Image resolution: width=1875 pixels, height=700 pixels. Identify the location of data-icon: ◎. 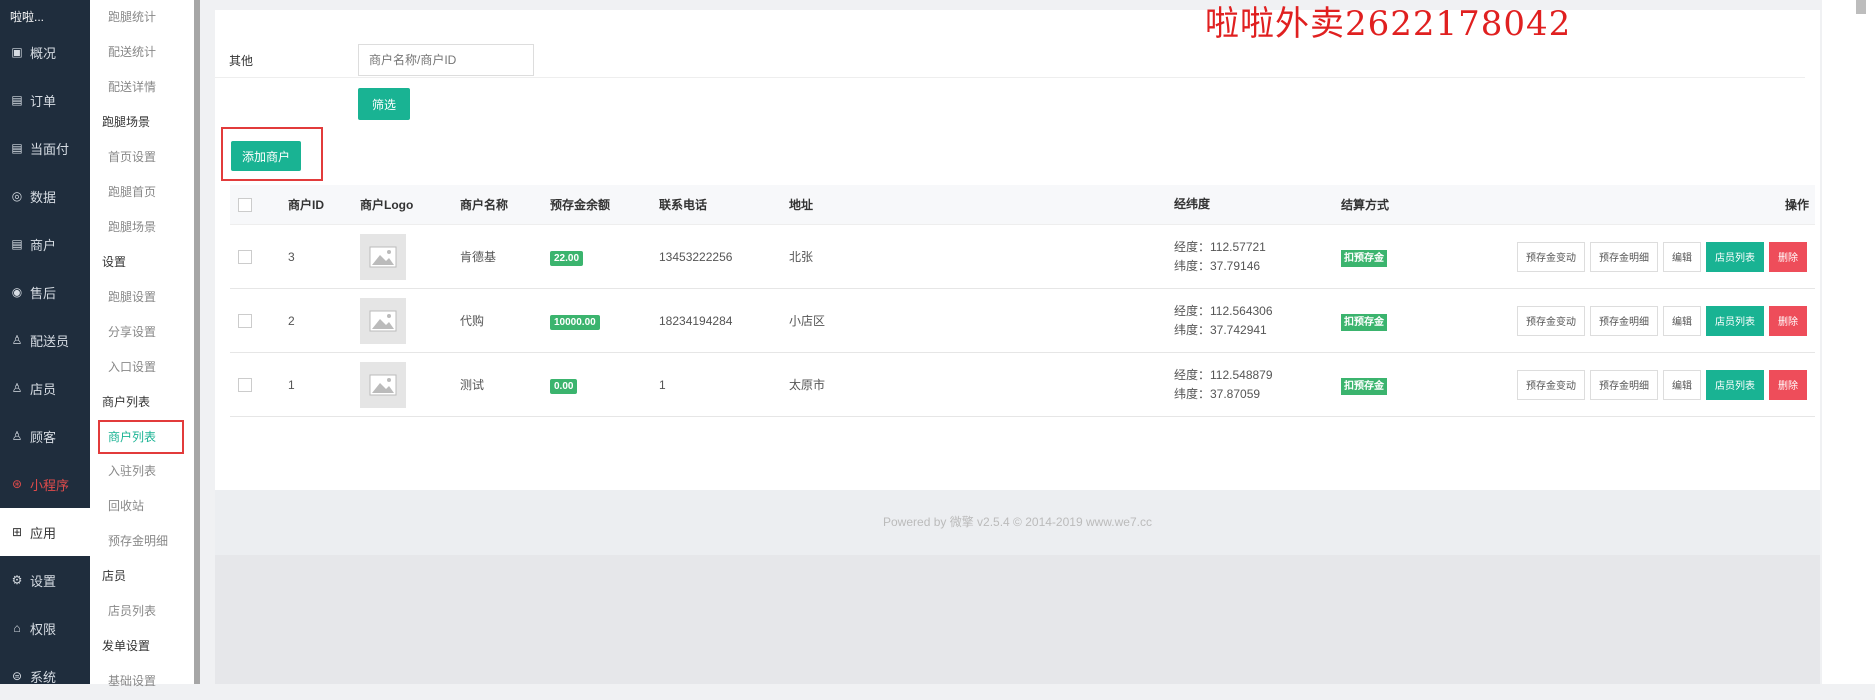
(17, 196).